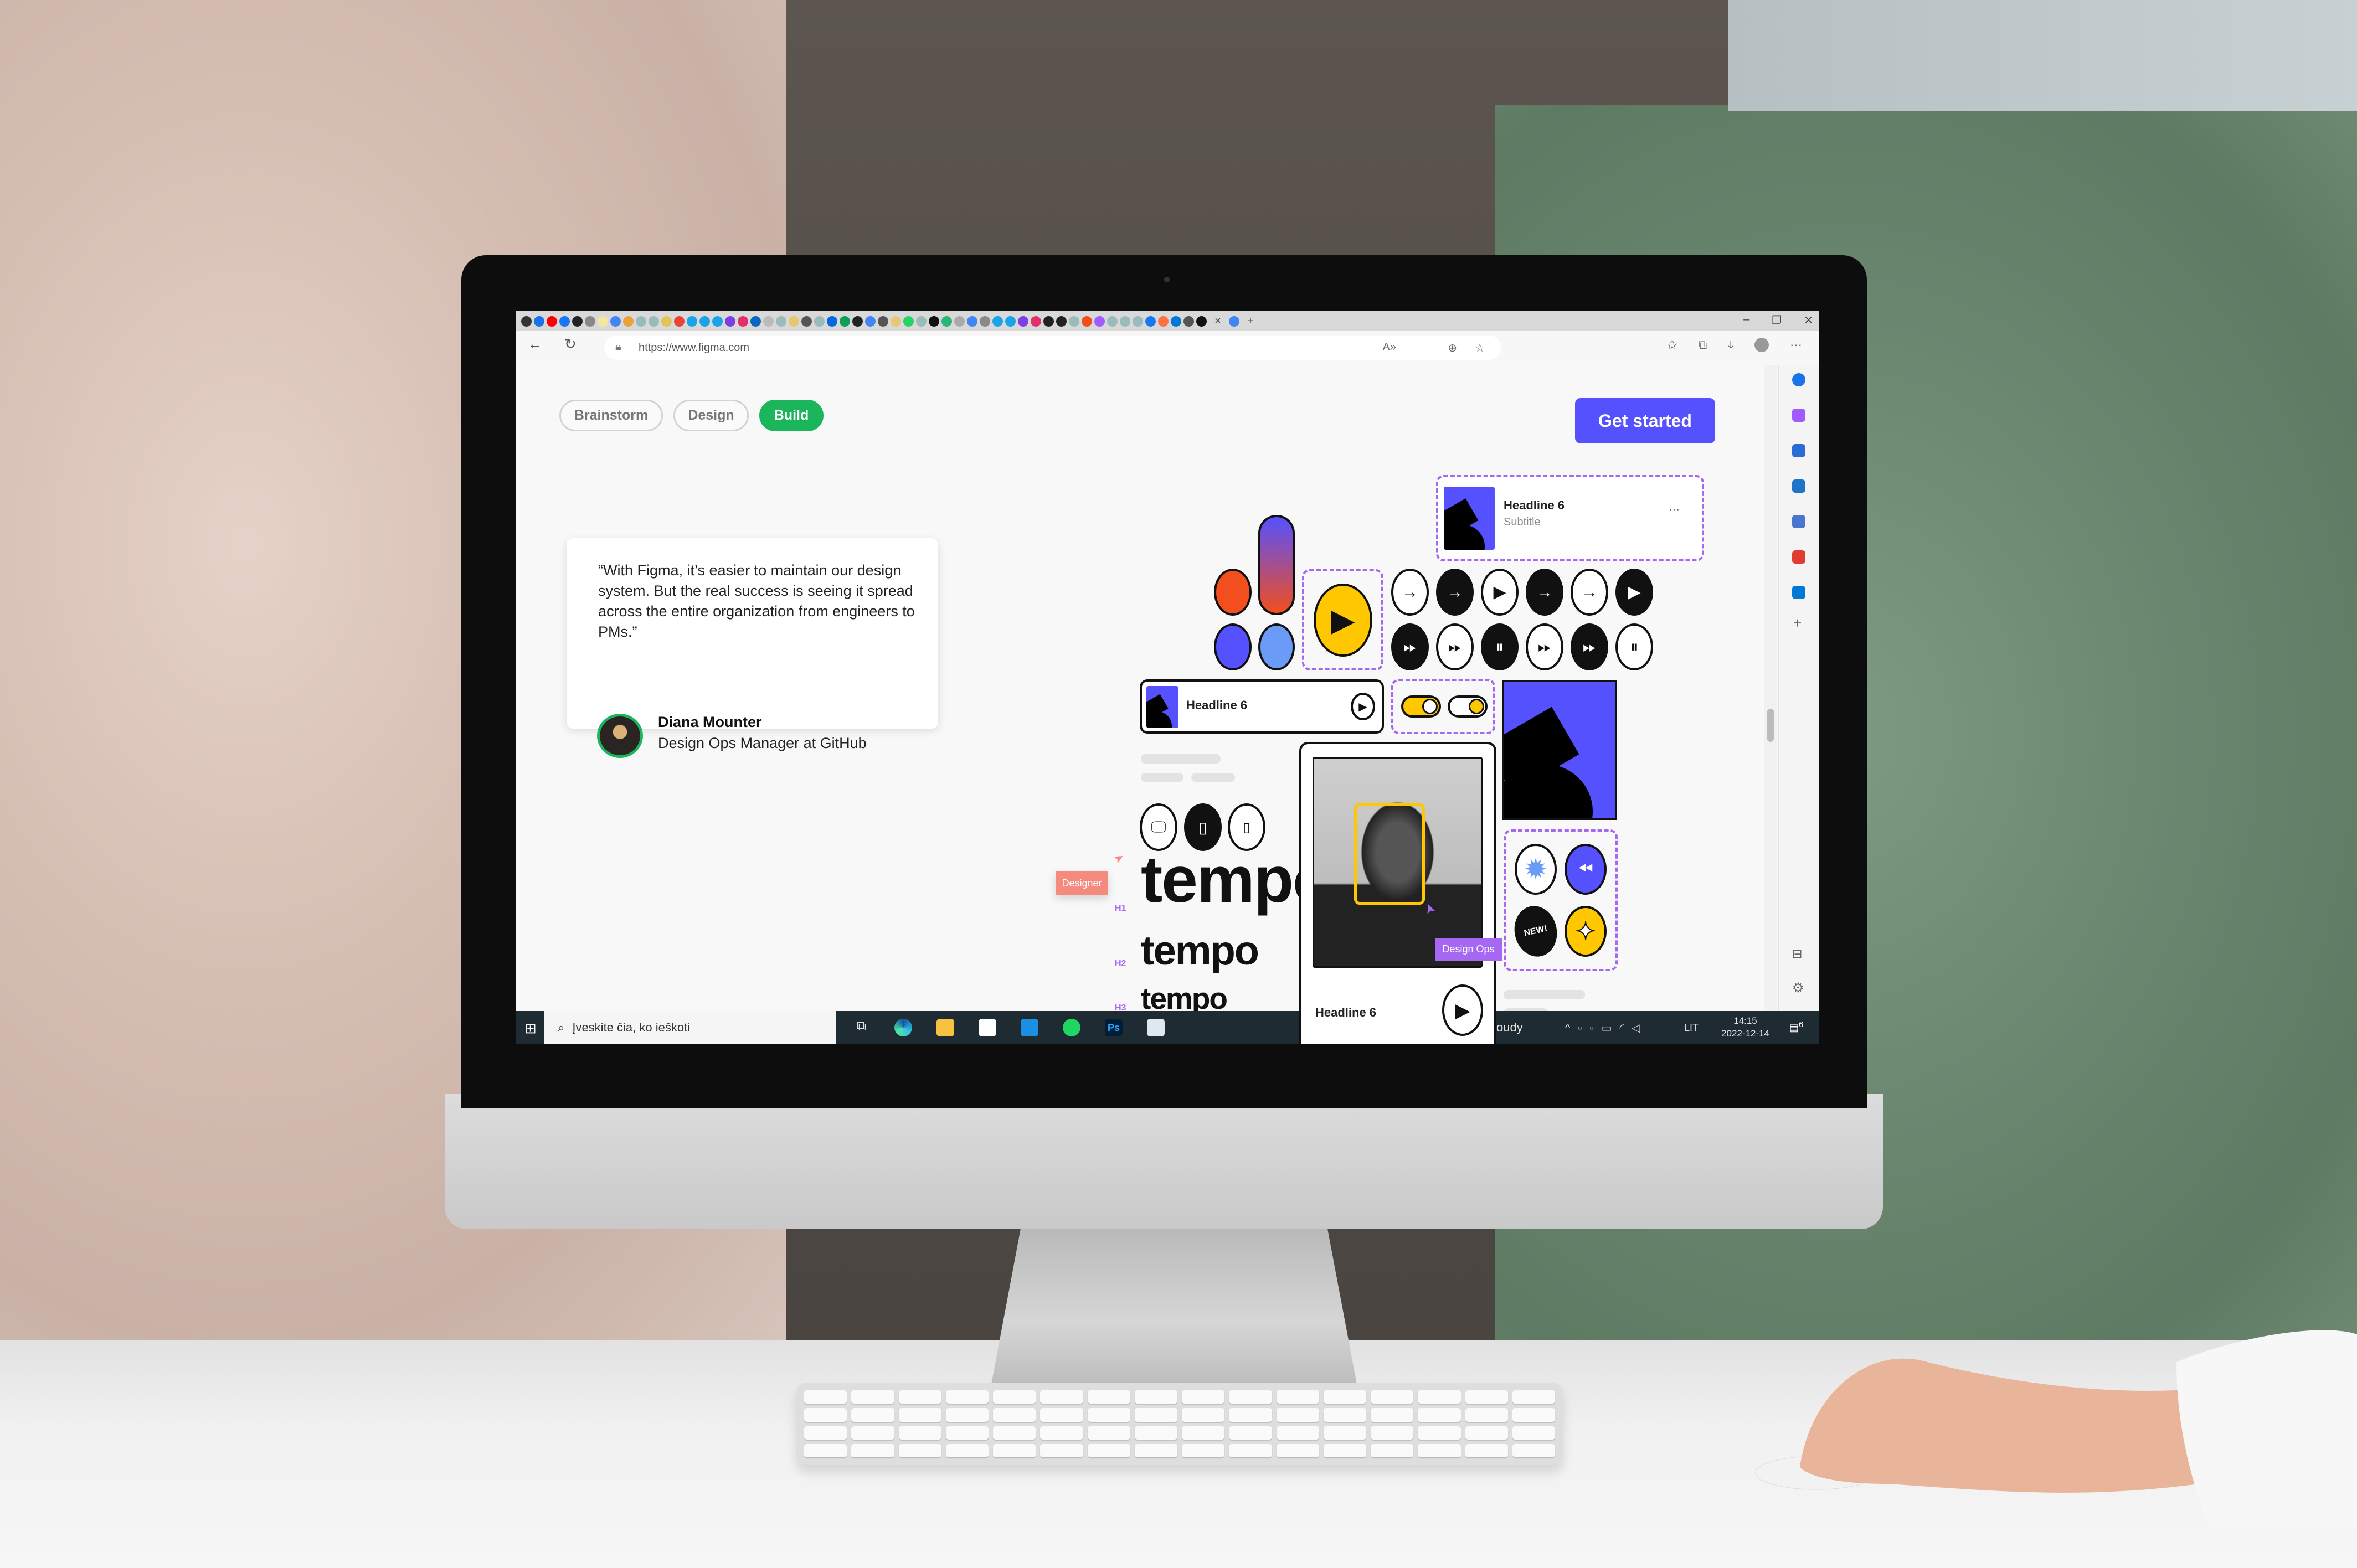 This screenshot has height=1568, width=2357. I want to click on active-tab-favicon-icon, so click(1234, 321).